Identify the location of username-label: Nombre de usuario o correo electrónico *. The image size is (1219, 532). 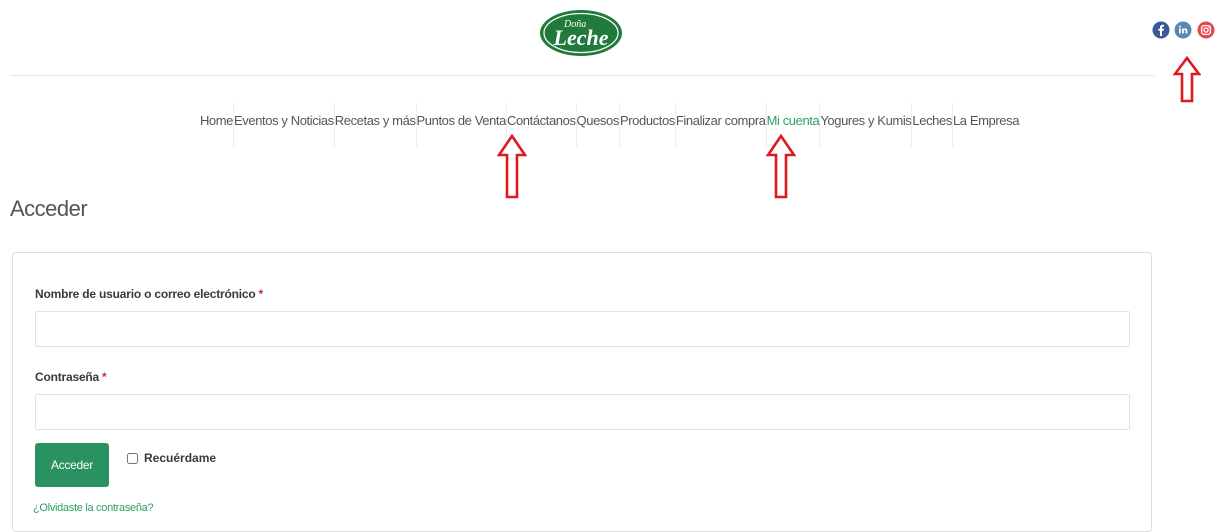
(149, 294).